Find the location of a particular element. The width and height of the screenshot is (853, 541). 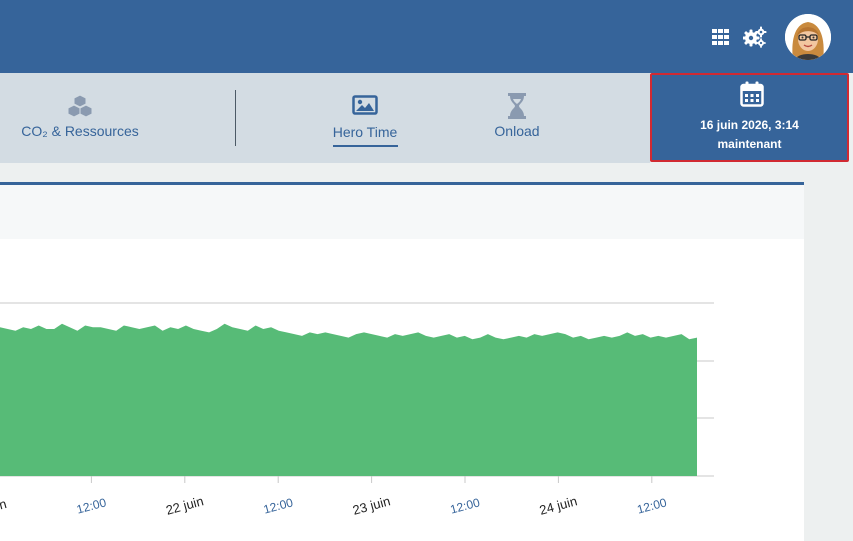

date-range-picker: 16 juin 2026, 3:14 maintenant is located at coordinates (749, 117).